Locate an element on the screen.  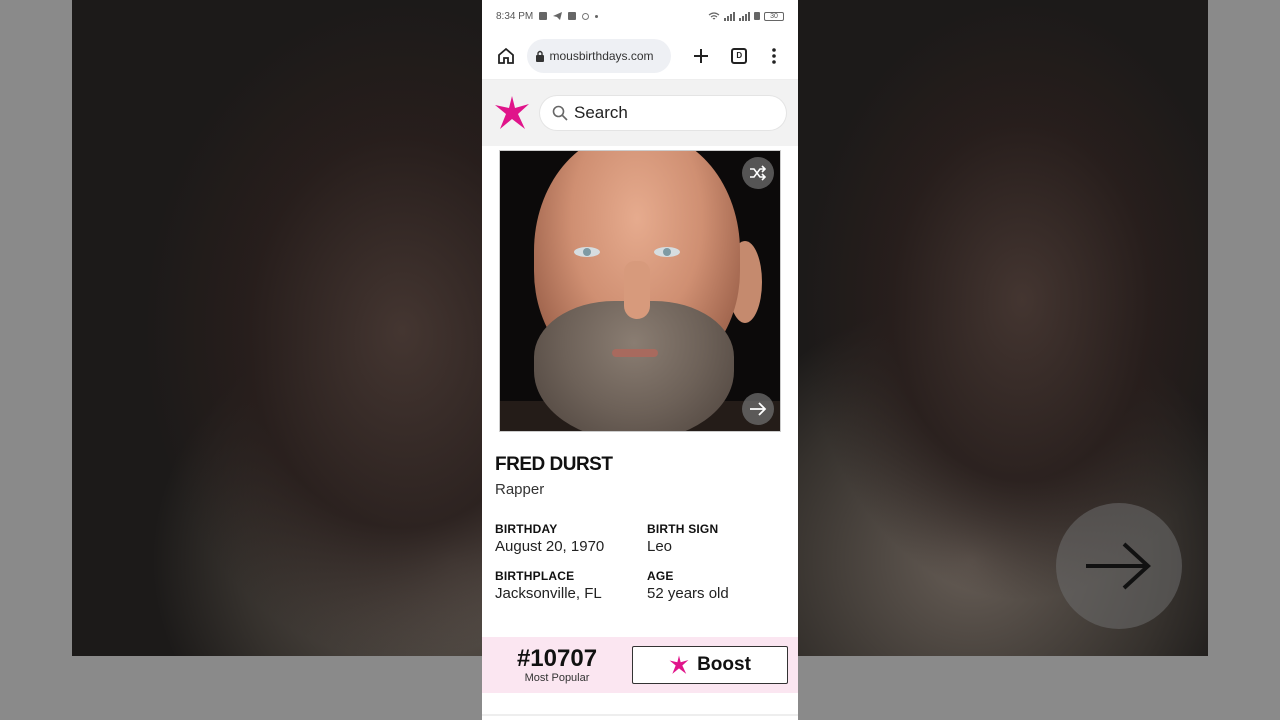
more-notifications-dot-icon is located at coordinates (597, 16).